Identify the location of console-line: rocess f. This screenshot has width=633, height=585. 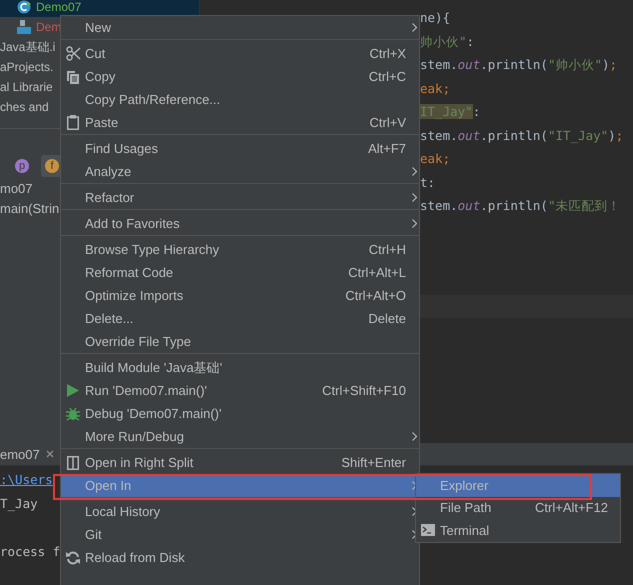
(30, 552).